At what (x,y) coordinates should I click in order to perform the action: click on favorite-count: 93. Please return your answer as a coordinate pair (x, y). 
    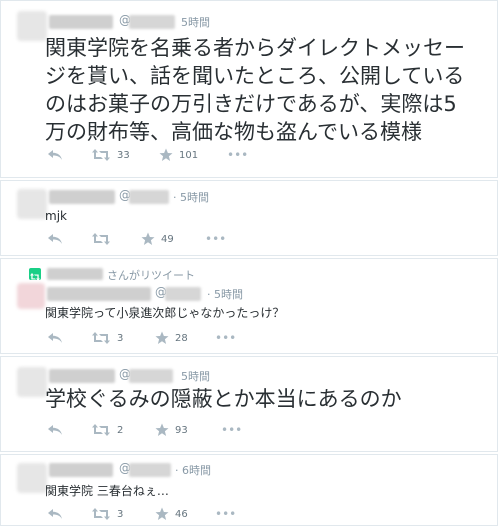
    Looking at the image, I should click on (181, 430).